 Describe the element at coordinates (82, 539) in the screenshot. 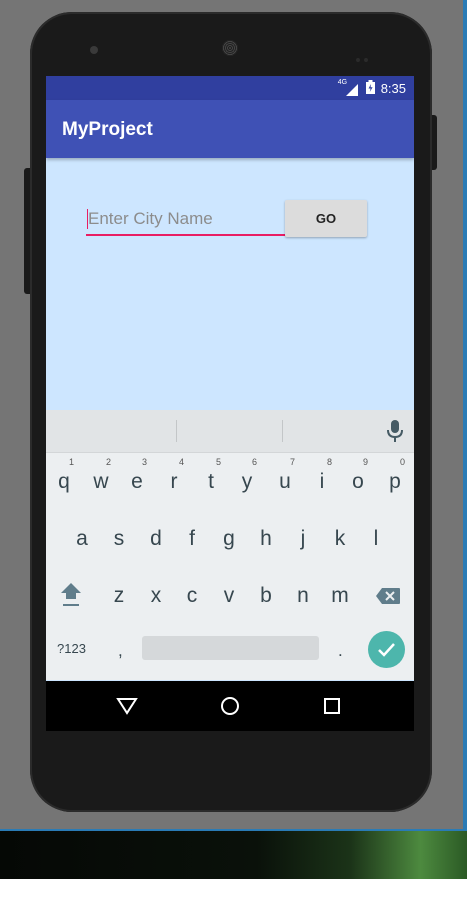

I see `key-a: a` at that location.